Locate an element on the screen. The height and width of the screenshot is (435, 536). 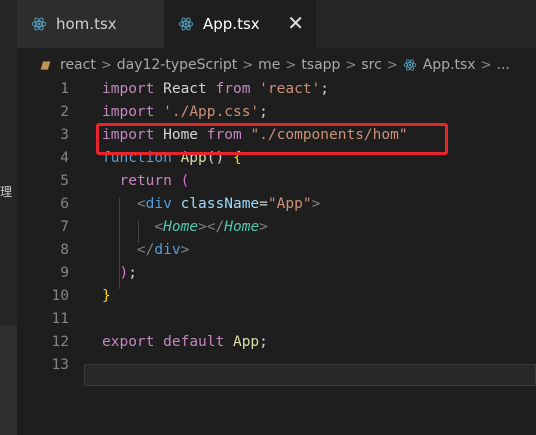
code-token: ) is located at coordinates (124, 273).